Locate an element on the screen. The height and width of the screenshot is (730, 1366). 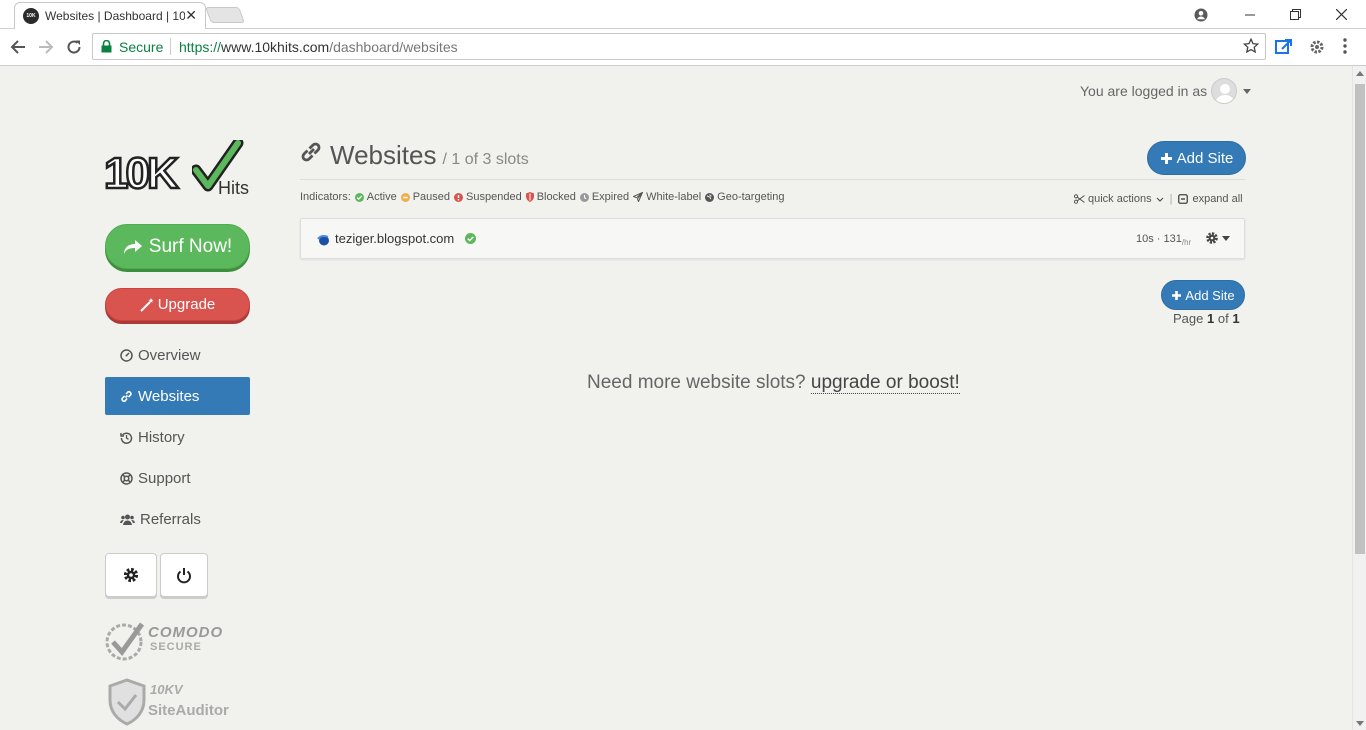
logo-text: 10K is located at coordinates (141, 173).